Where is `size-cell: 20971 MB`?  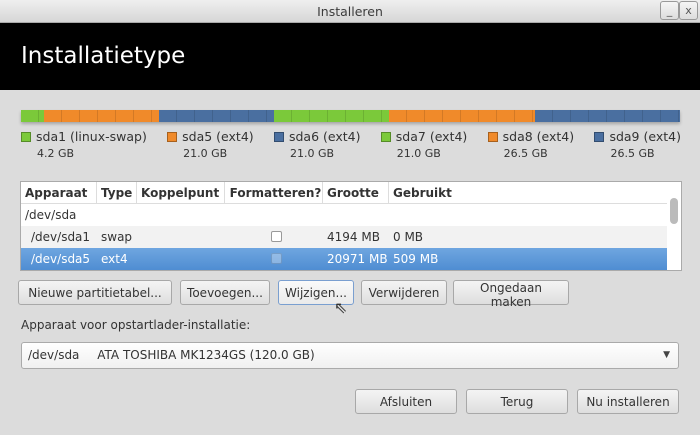 size-cell: 20971 MB is located at coordinates (357, 259).